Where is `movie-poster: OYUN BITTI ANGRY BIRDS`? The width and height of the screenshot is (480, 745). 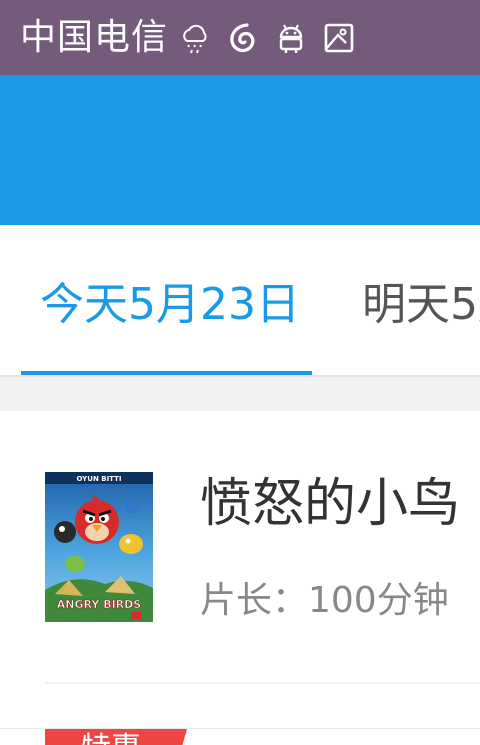 movie-poster: OYUN BITTI ANGRY BIRDS is located at coordinates (99, 547).